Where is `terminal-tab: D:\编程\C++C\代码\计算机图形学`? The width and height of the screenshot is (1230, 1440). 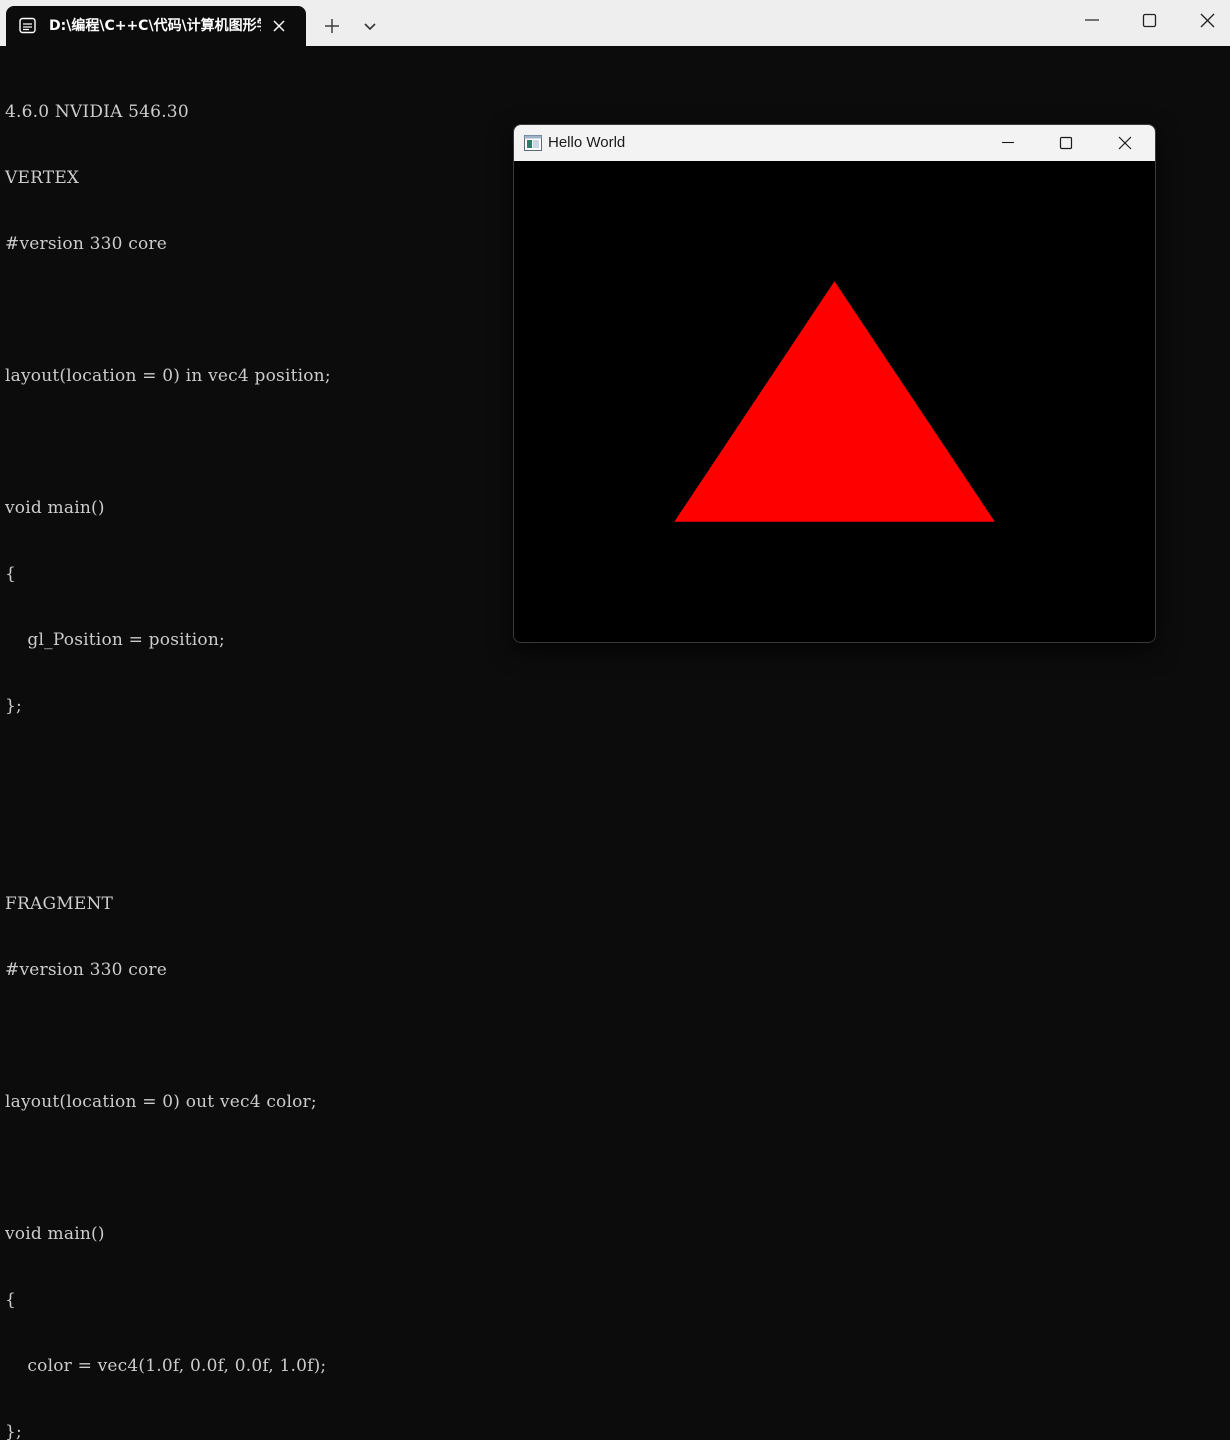 terminal-tab: D:\编程\C++C\代码\计算机图形学 is located at coordinates (156, 26).